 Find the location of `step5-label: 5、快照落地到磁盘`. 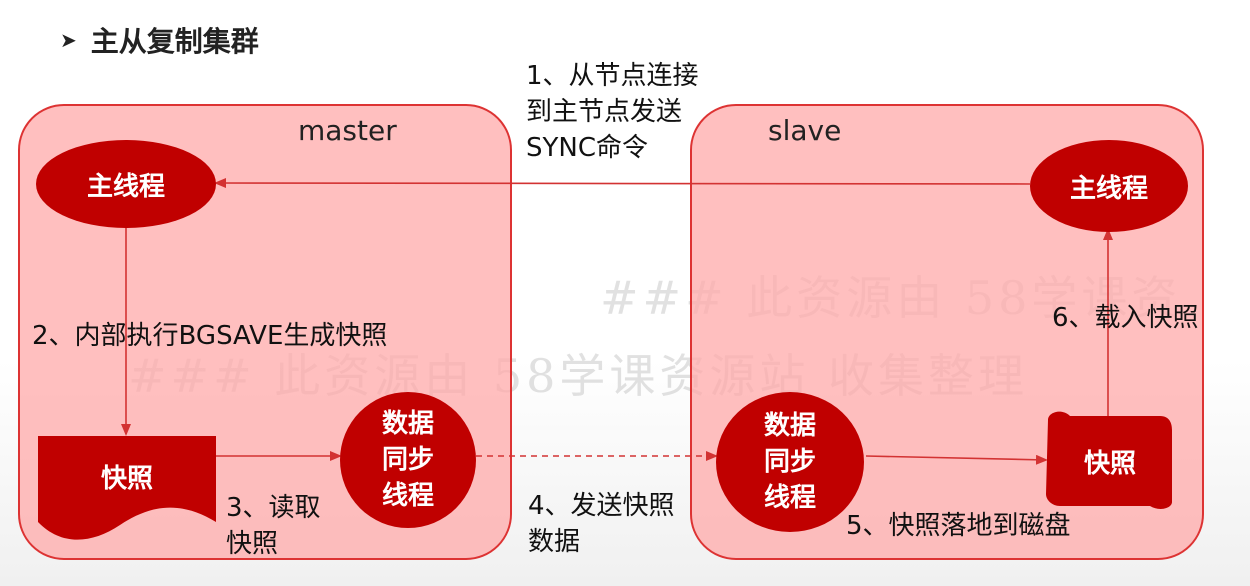

step5-label: 5、快照落地到磁盘 is located at coordinates (958, 526).